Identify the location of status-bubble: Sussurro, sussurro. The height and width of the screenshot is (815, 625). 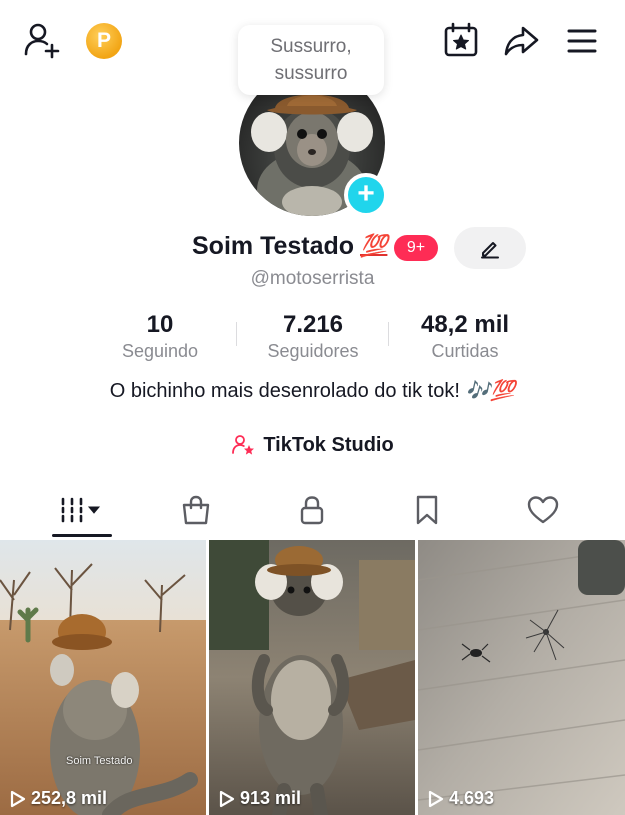
(311, 60).